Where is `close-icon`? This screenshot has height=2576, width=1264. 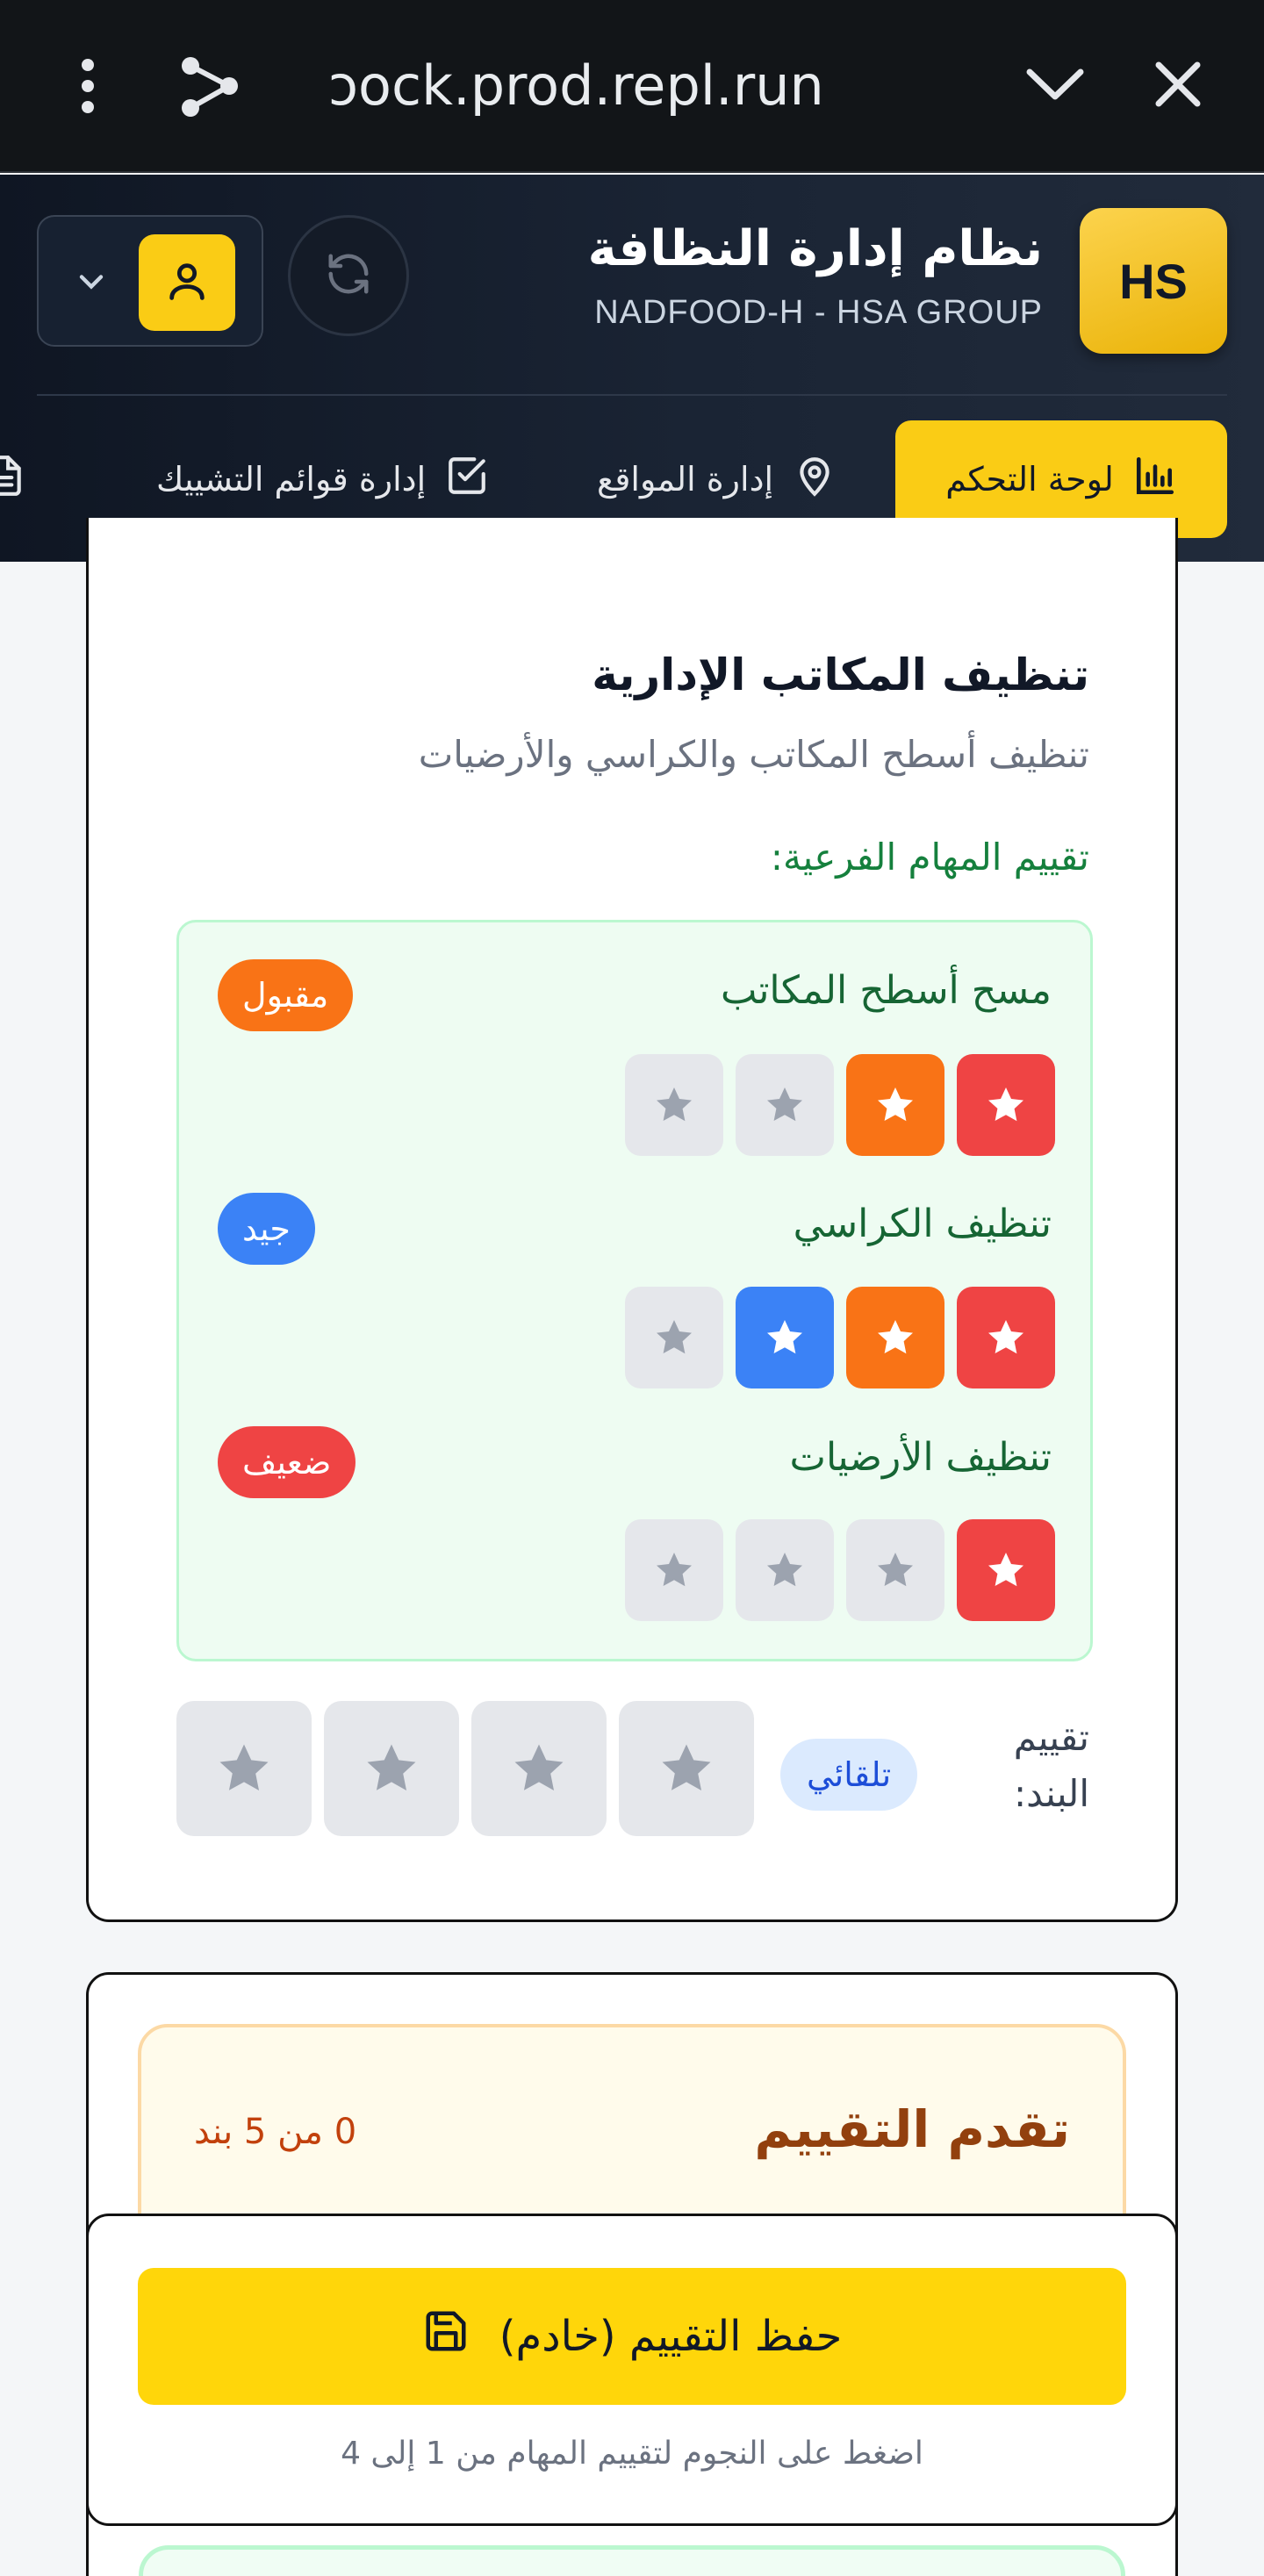
close-icon is located at coordinates (1178, 84).